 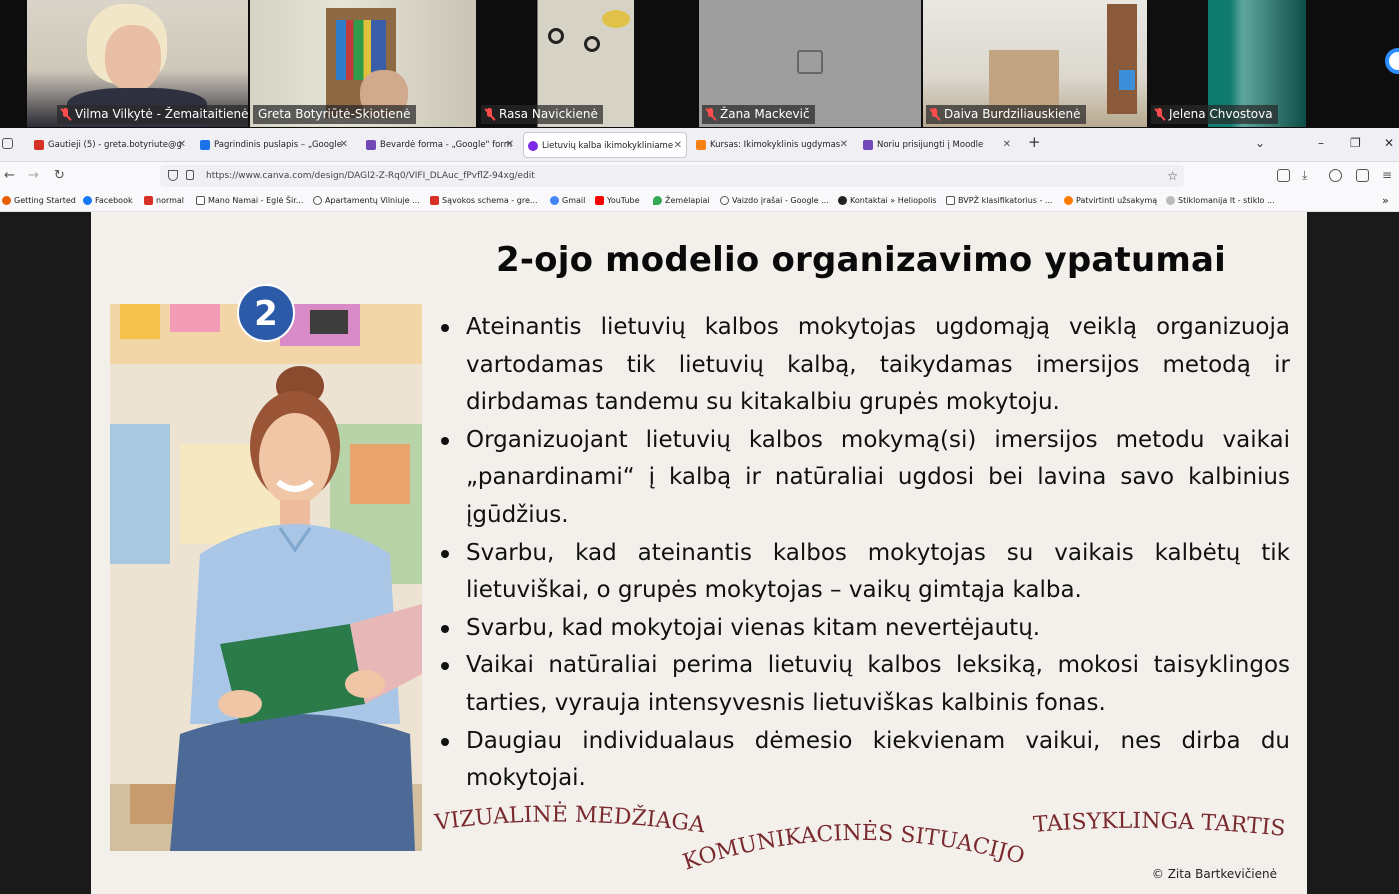 What do you see at coordinates (1127, 80) in the screenshot?
I see `poster` at bounding box center [1127, 80].